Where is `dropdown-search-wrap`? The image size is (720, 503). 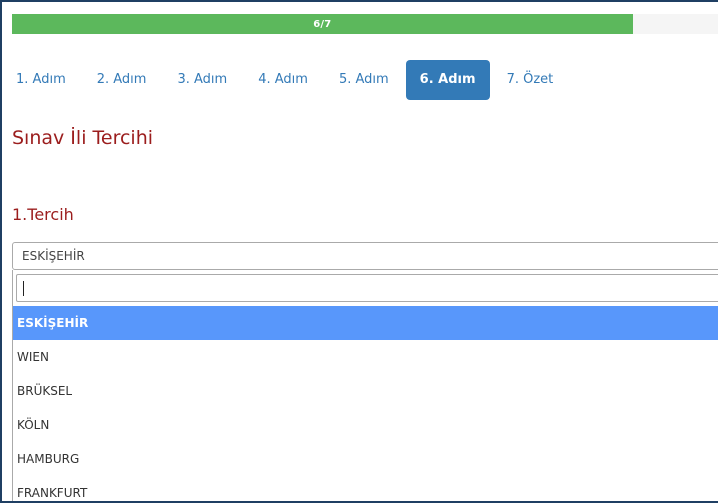
dropdown-search-wrap is located at coordinates (365, 288).